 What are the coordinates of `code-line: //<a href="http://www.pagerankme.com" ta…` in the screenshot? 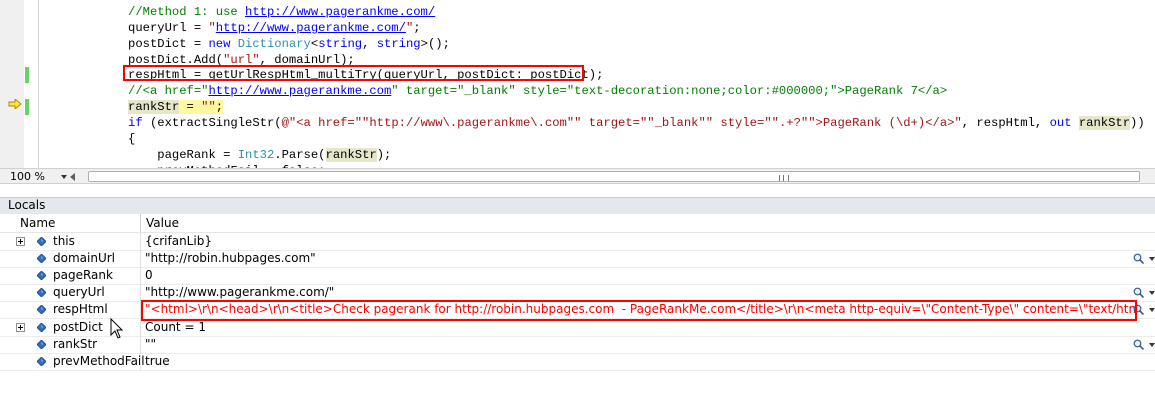 It's located at (537, 91).